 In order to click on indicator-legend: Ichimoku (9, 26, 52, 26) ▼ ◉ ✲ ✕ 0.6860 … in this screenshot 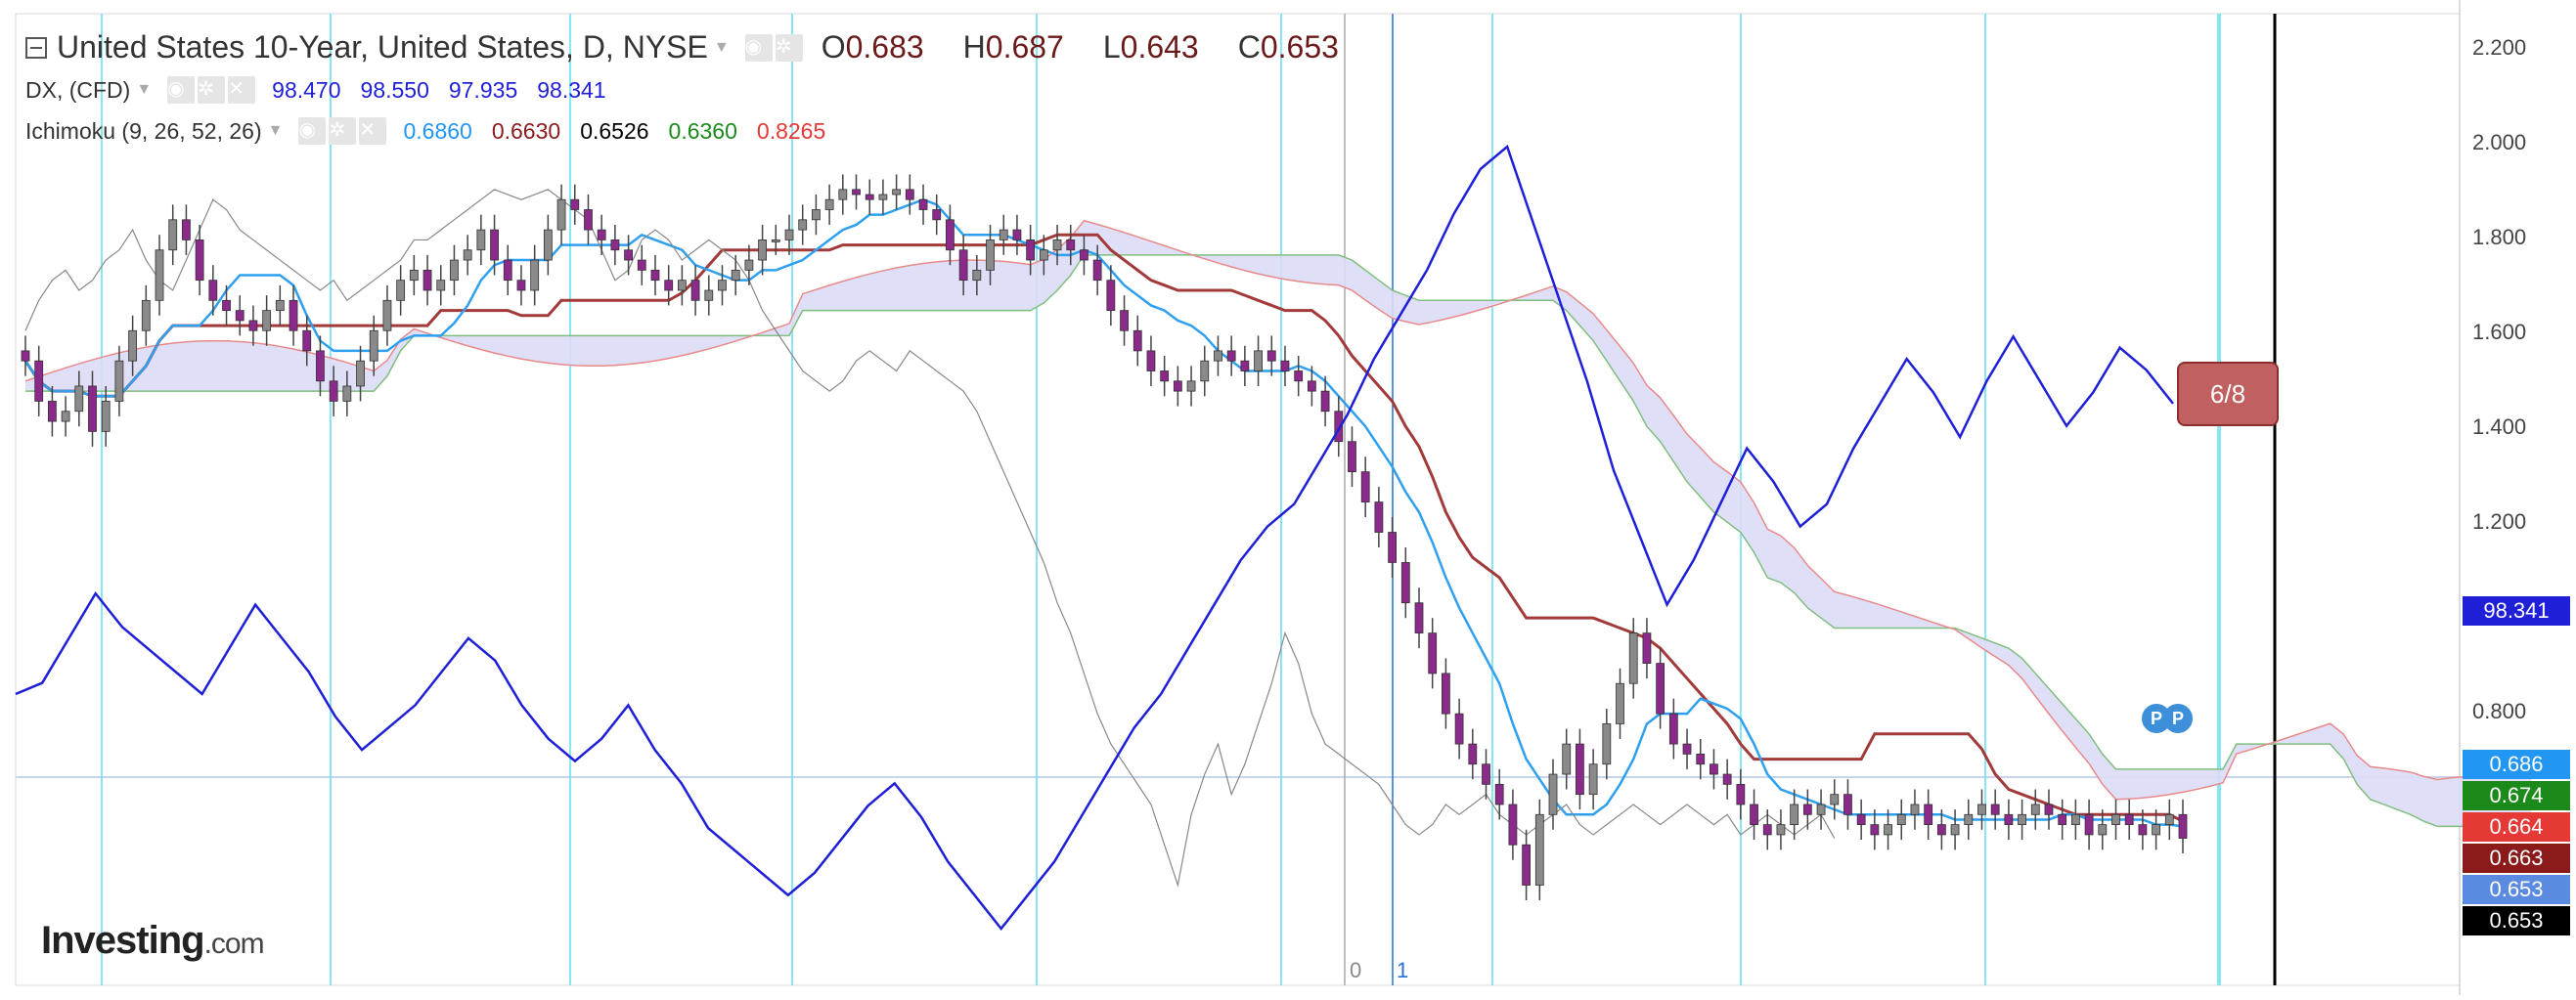, I will do `click(435, 131)`.